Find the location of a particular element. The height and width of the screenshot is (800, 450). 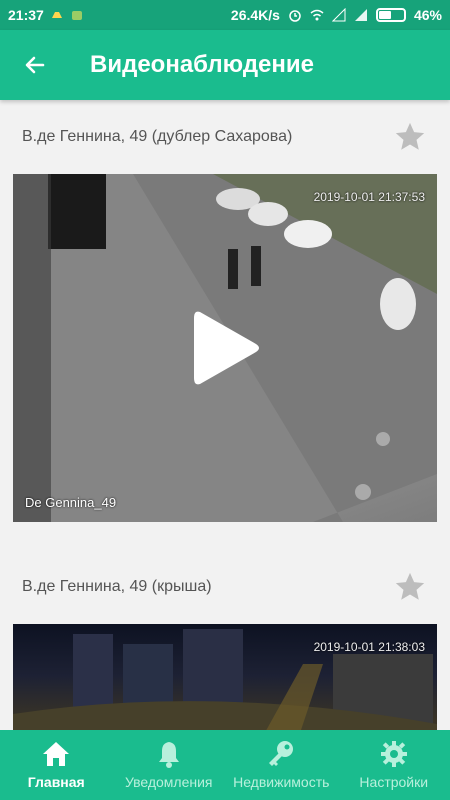

battery-icon is located at coordinates (390, 15).